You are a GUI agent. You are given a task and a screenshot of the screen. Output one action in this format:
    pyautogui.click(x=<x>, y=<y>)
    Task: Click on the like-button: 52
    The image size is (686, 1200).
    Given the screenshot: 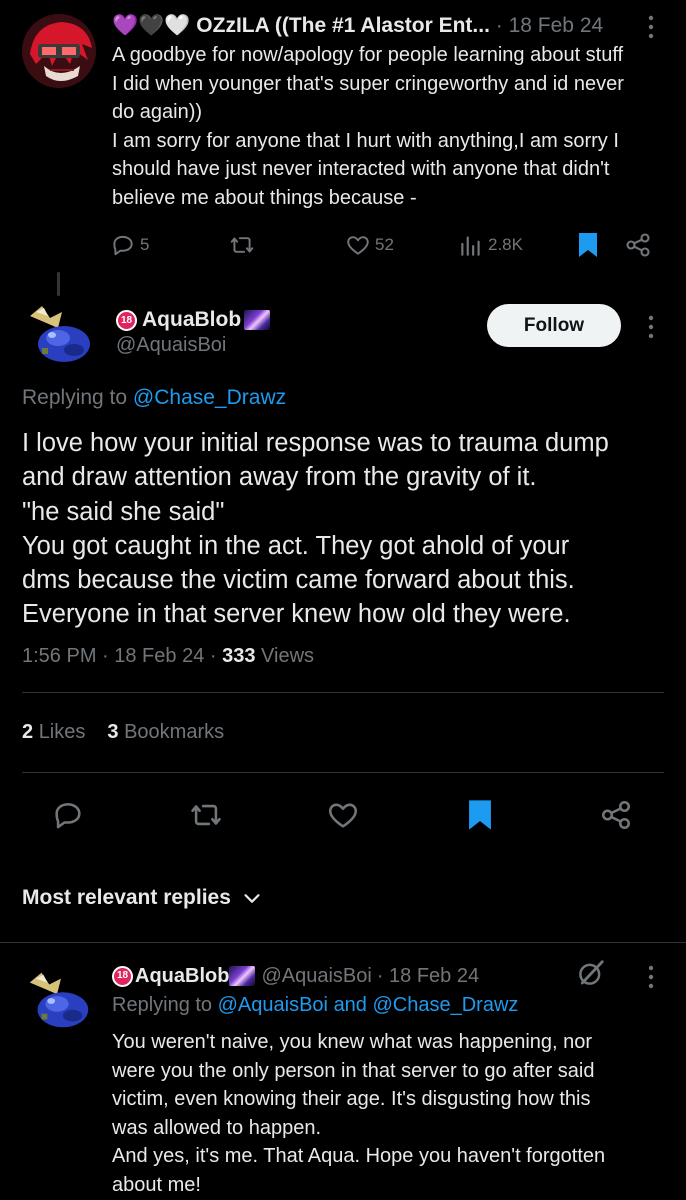 What is the action you would take?
    pyautogui.click(x=369, y=245)
    